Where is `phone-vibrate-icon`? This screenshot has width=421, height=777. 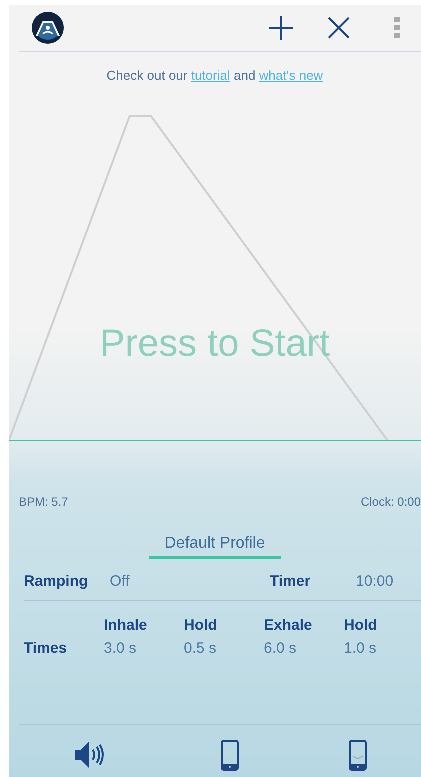
phone-vibrate-icon is located at coordinates (227, 755).